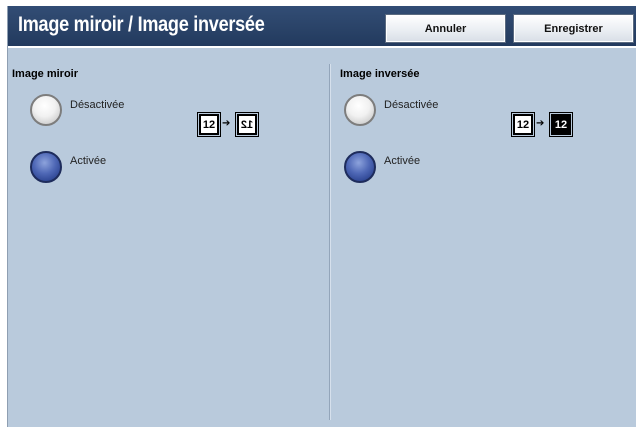 The height and width of the screenshot is (427, 636). I want to click on inverse-on-radio, so click(360, 167).